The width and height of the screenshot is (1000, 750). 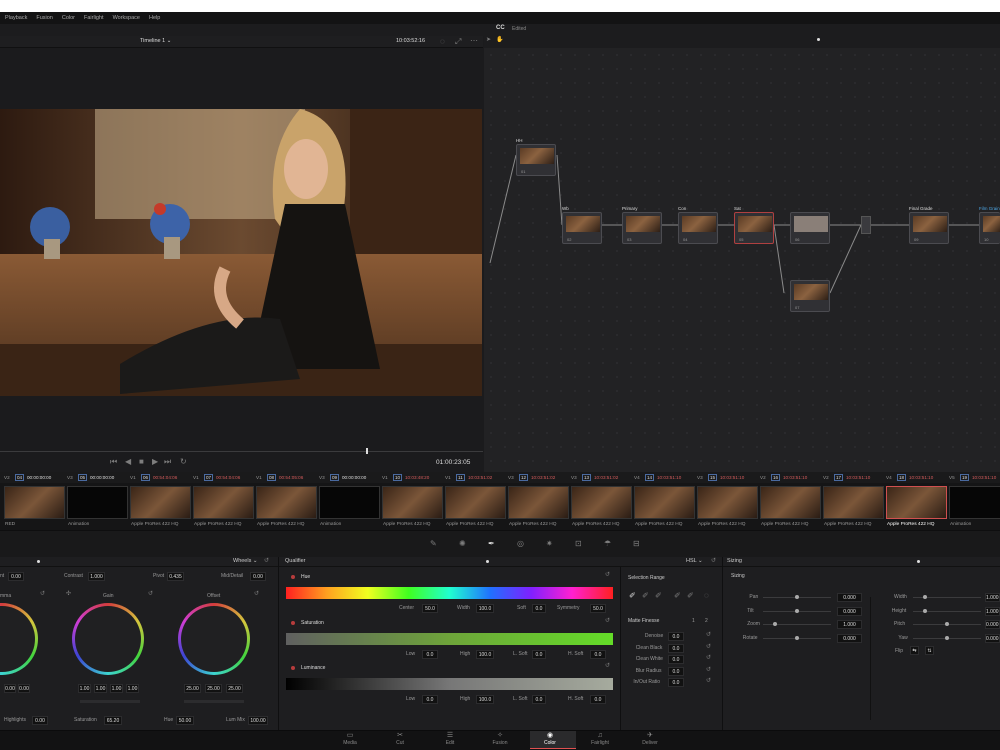 What do you see at coordinates (693, 621) in the screenshot?
I see `matte-tab-1: 1` at bounding box center [693, 621].